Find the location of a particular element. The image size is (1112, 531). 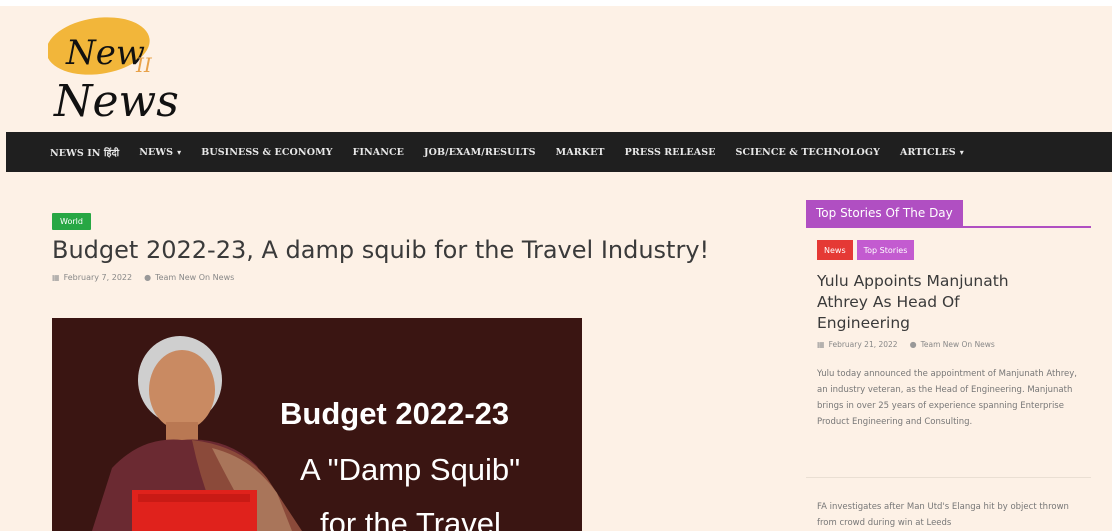

article-date: February 7, 2022 is located at coordinates (98, 277).